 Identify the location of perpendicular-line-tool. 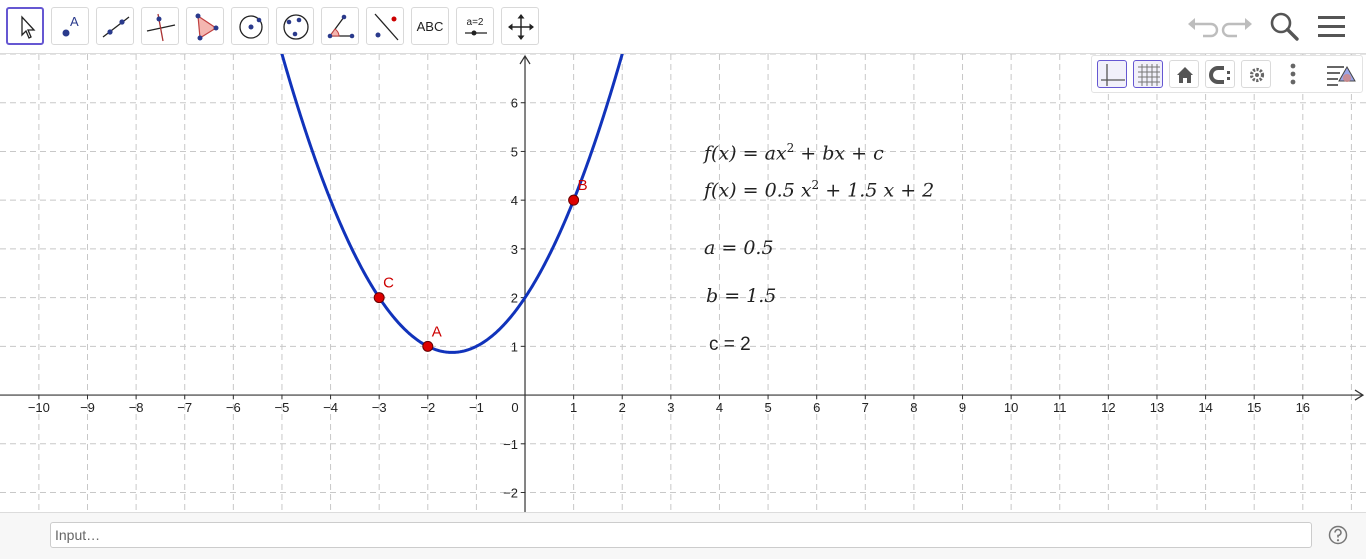
(160, 26).